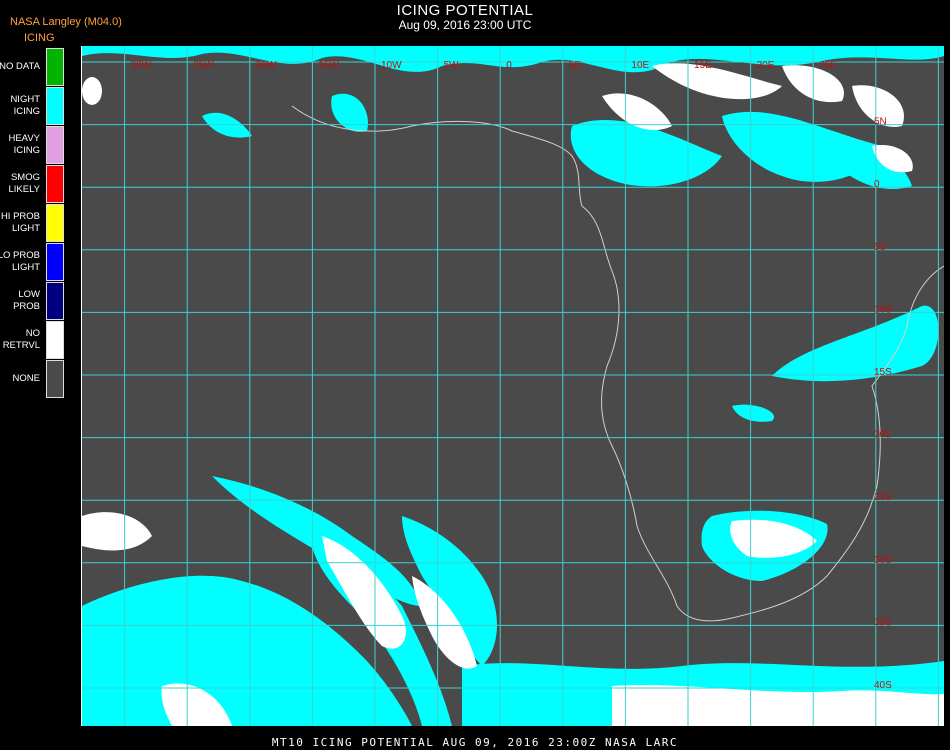 The image size is (950, 750). I want to click on longitude-label: 5E, so click(575, 65).